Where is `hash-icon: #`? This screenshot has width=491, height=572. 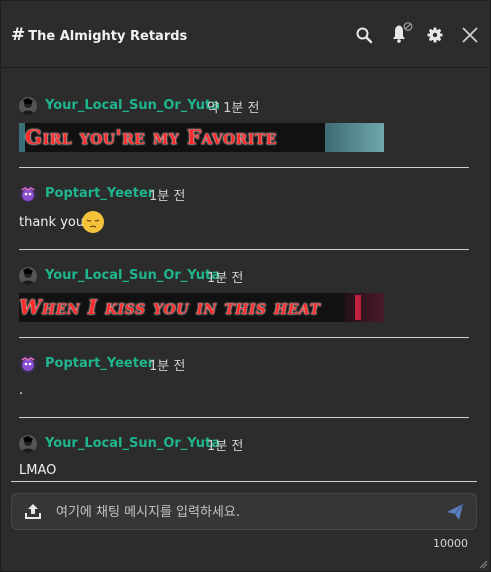
hash-icon: # is located at coordinates (18, 35).